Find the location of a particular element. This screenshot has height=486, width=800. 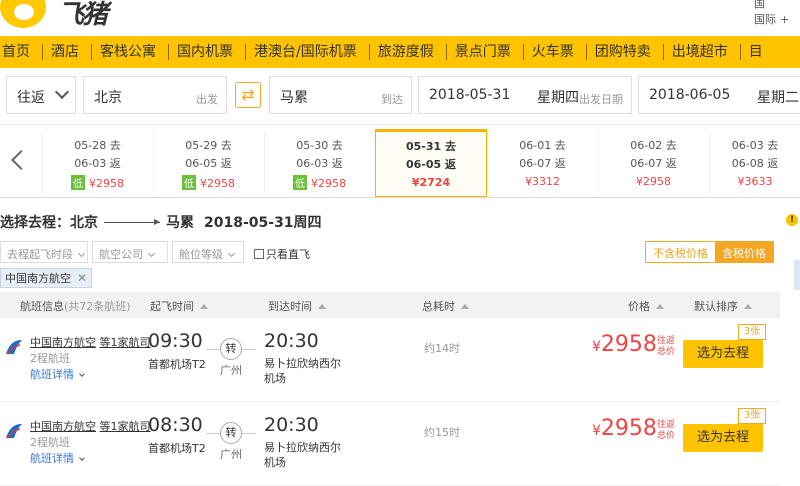

nav-group-deals: 团购特卖 is located at coordinates (625, 52).